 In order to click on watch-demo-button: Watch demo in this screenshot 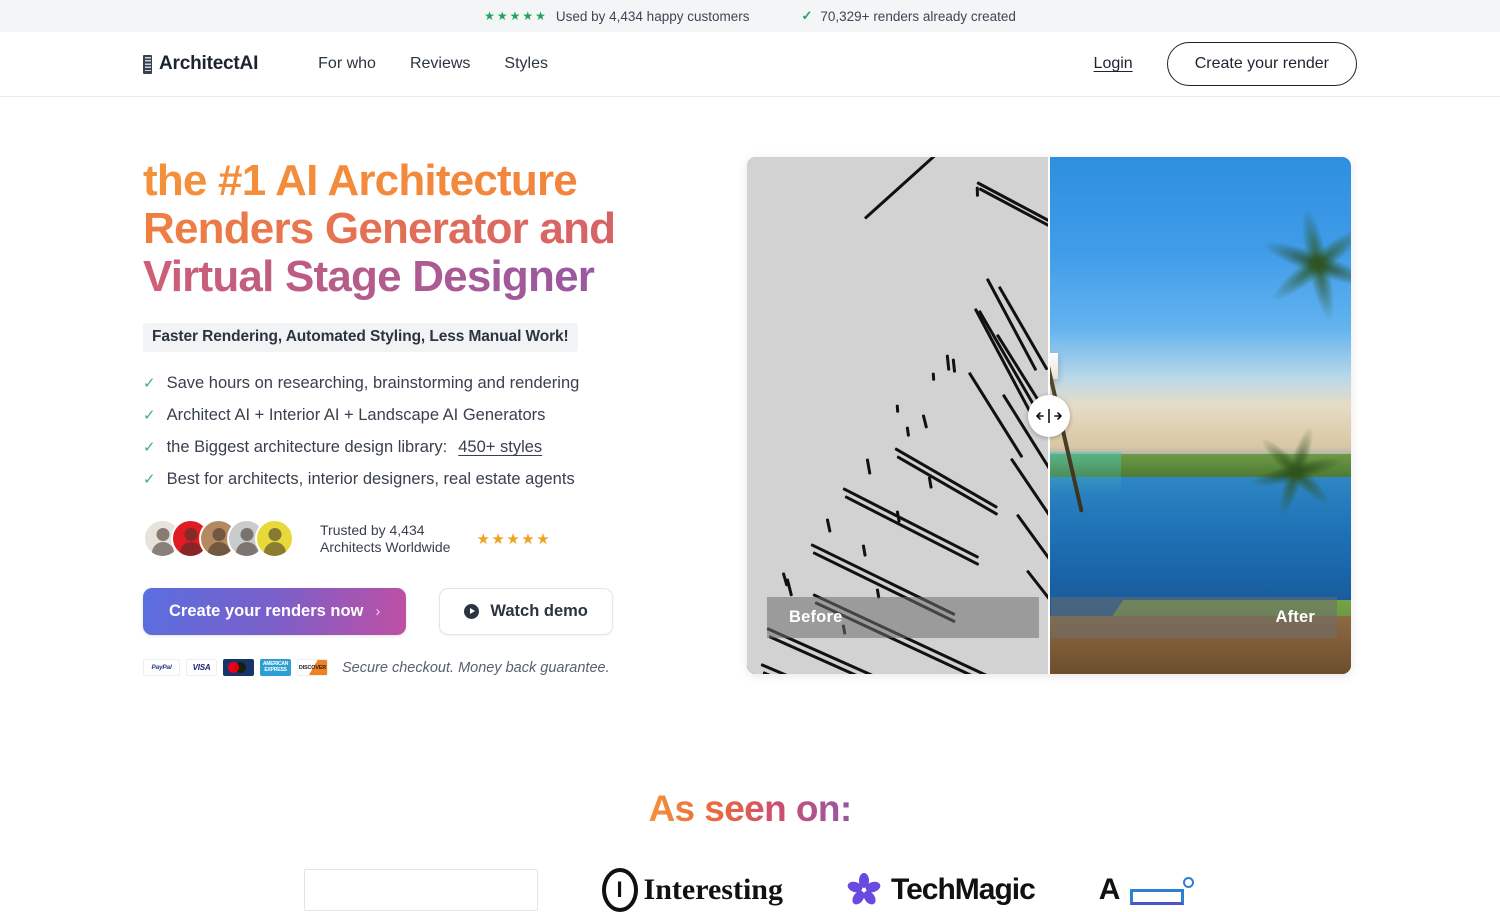, I will do `click(526, 611)`.